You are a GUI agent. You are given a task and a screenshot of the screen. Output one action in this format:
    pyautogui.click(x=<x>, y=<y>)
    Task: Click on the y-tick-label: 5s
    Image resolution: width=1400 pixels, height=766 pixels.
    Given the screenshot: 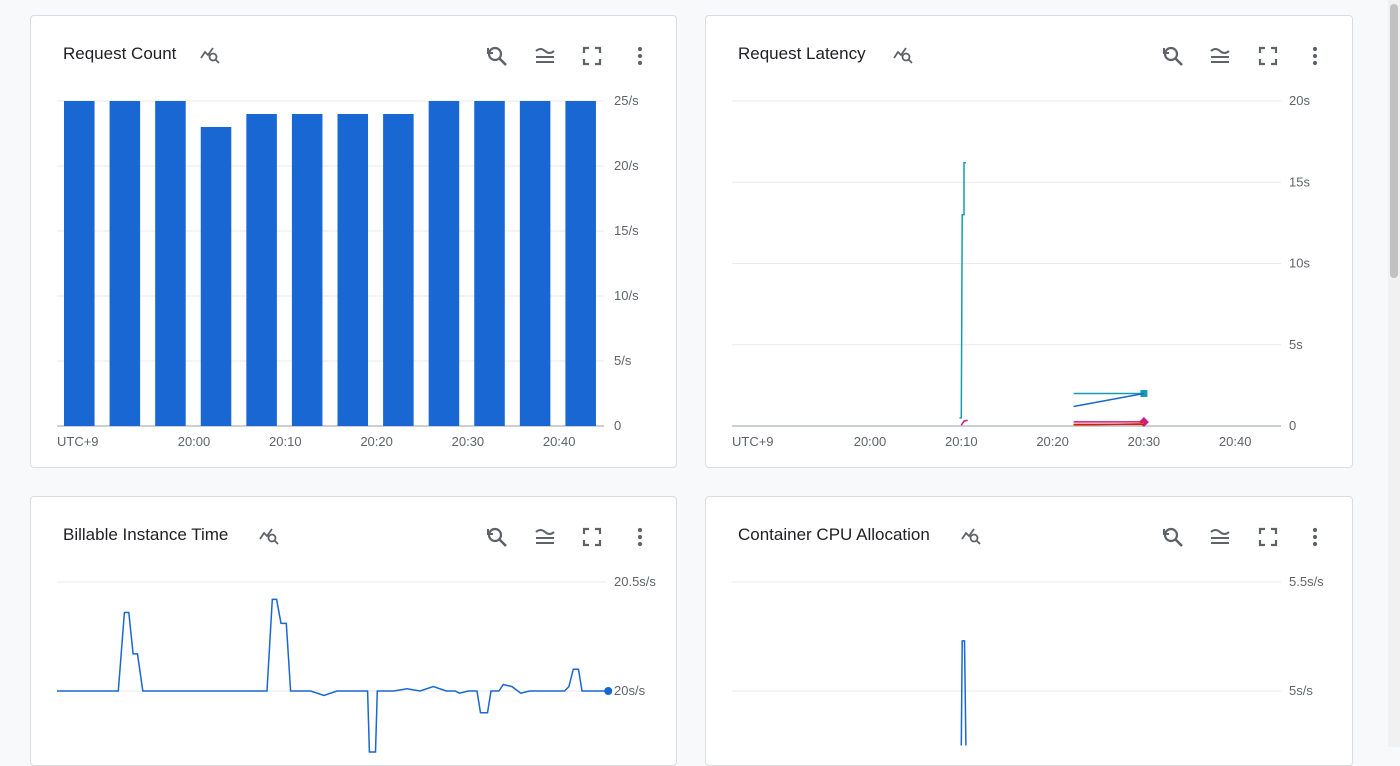 What is the action you would take?
    pyautogui.click(x=1296, y=344)
    